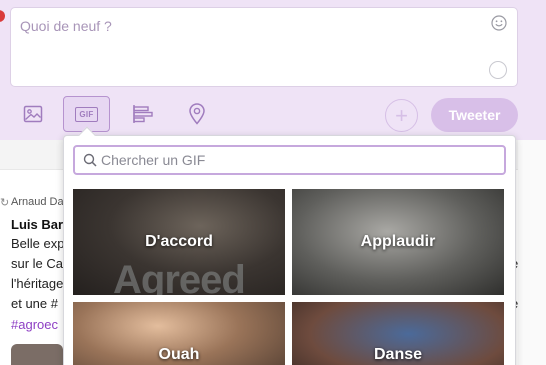 The width and height of the screenshot is (546, 365). I want to click on tweet-text-line: et une #, so click(34, 303).